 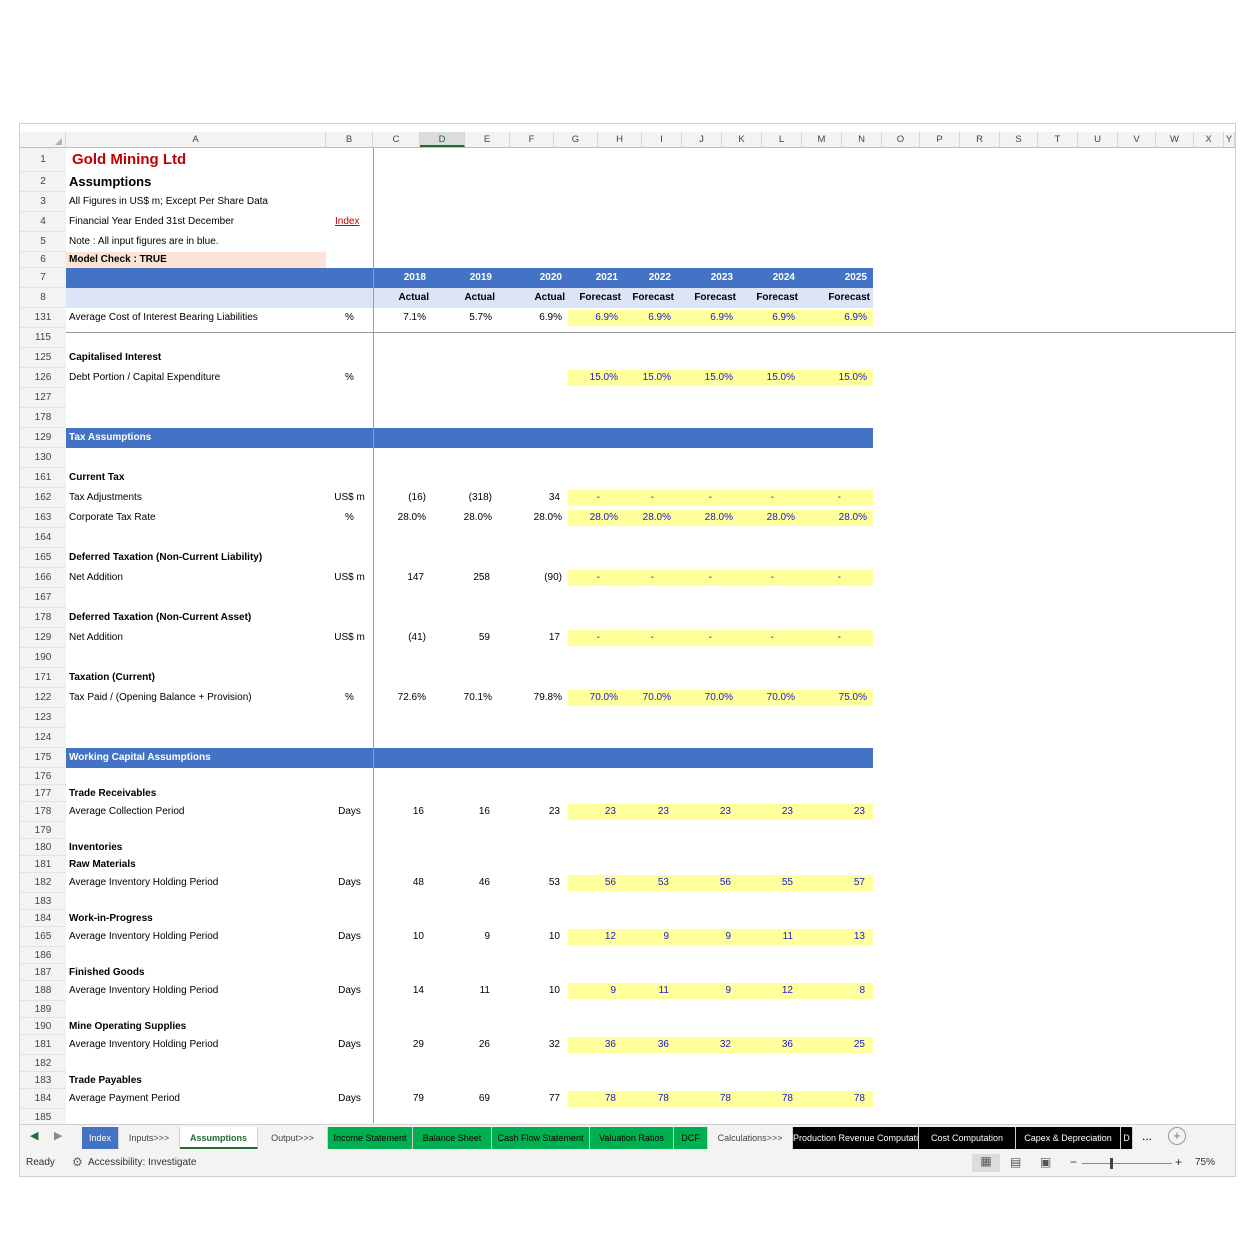 What do you see at coordinates (43, 678) in the screenshot?
I see `row-header-171: 171` at bounding box center [43, 678].